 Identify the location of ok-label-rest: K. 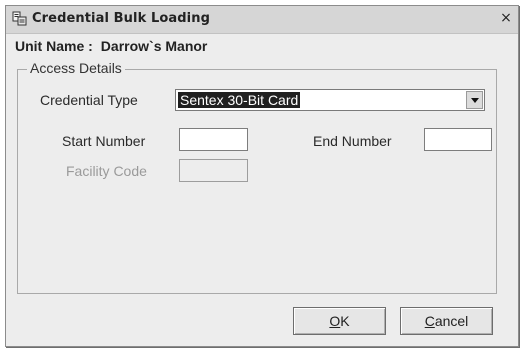
(345, 321).